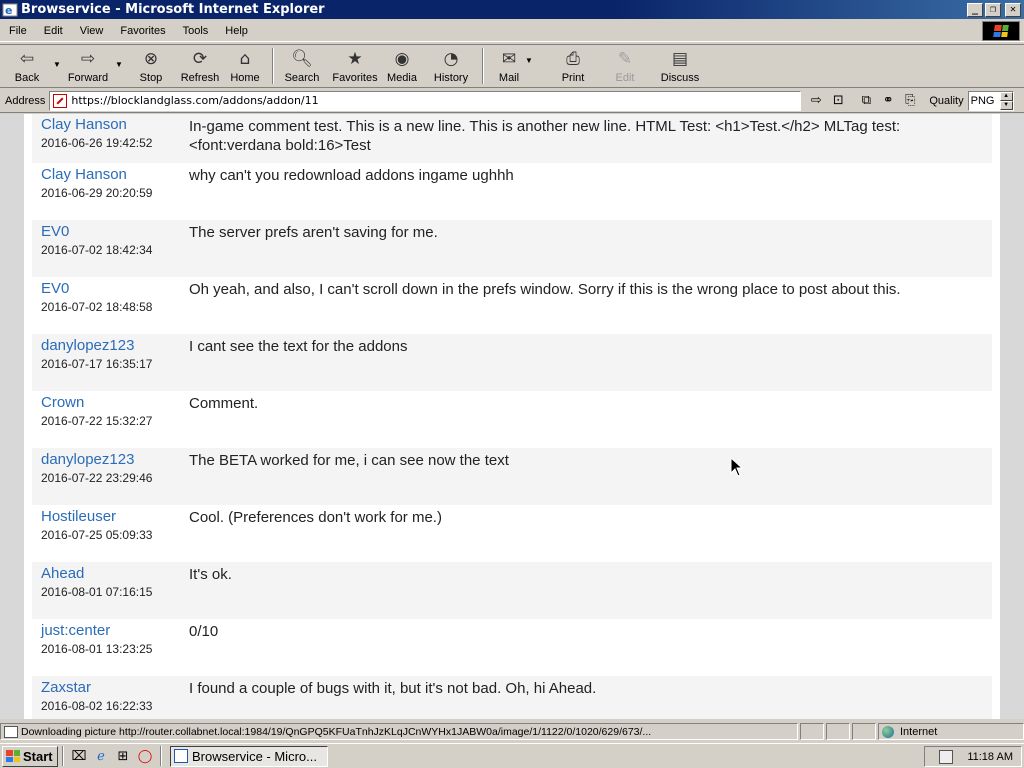 Image resolution: width=1024 pixels, height=768 pixels. Describe the element at coordinates (236, 31) in the screenshot. I see `menu-help: Help` at that location.